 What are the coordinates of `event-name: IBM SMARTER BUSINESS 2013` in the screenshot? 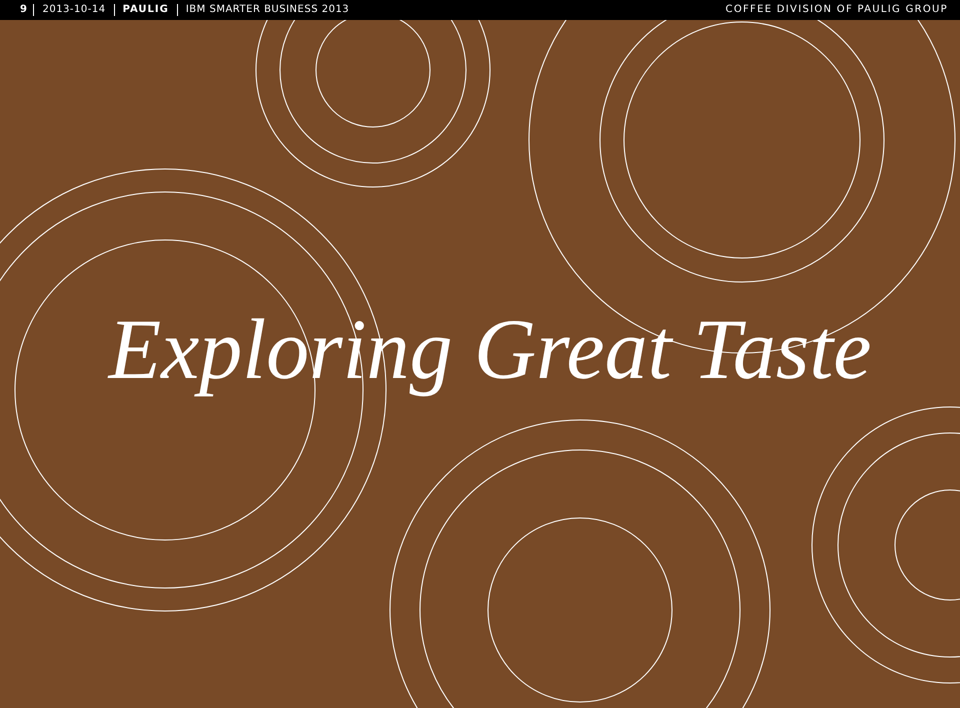 It's located at (267, 10).